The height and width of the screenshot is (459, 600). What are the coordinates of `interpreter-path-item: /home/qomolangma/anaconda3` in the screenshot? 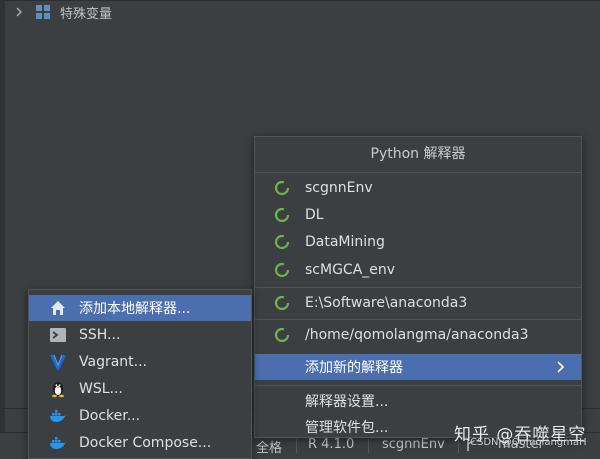 It's located at (418, 335).